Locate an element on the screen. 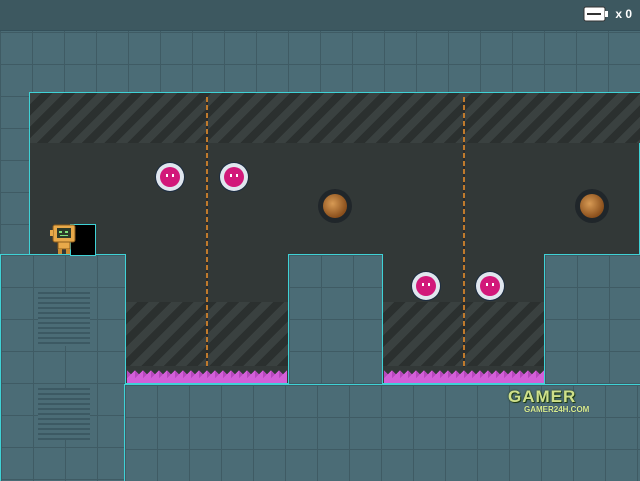 Image resolution: width=640 pixels, height=481 pixels. hud-counter: x 0 is located at coordinates (607, 14).